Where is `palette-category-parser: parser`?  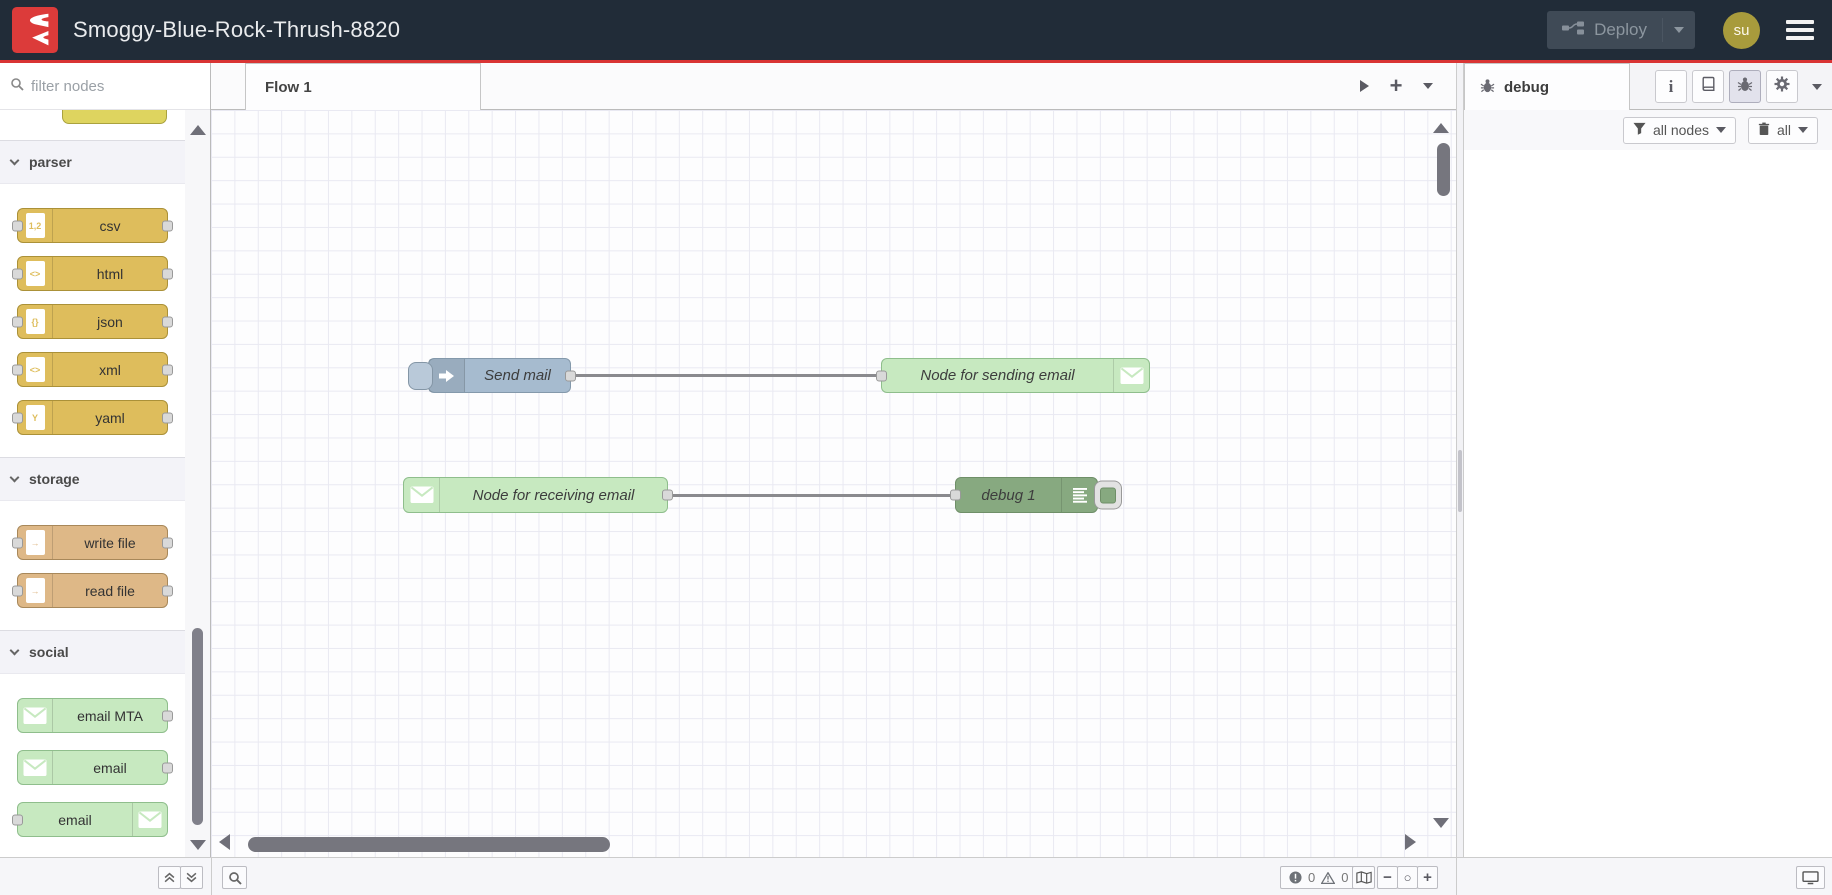 palette-category-parser: parser is located at coordinates (93, 162).